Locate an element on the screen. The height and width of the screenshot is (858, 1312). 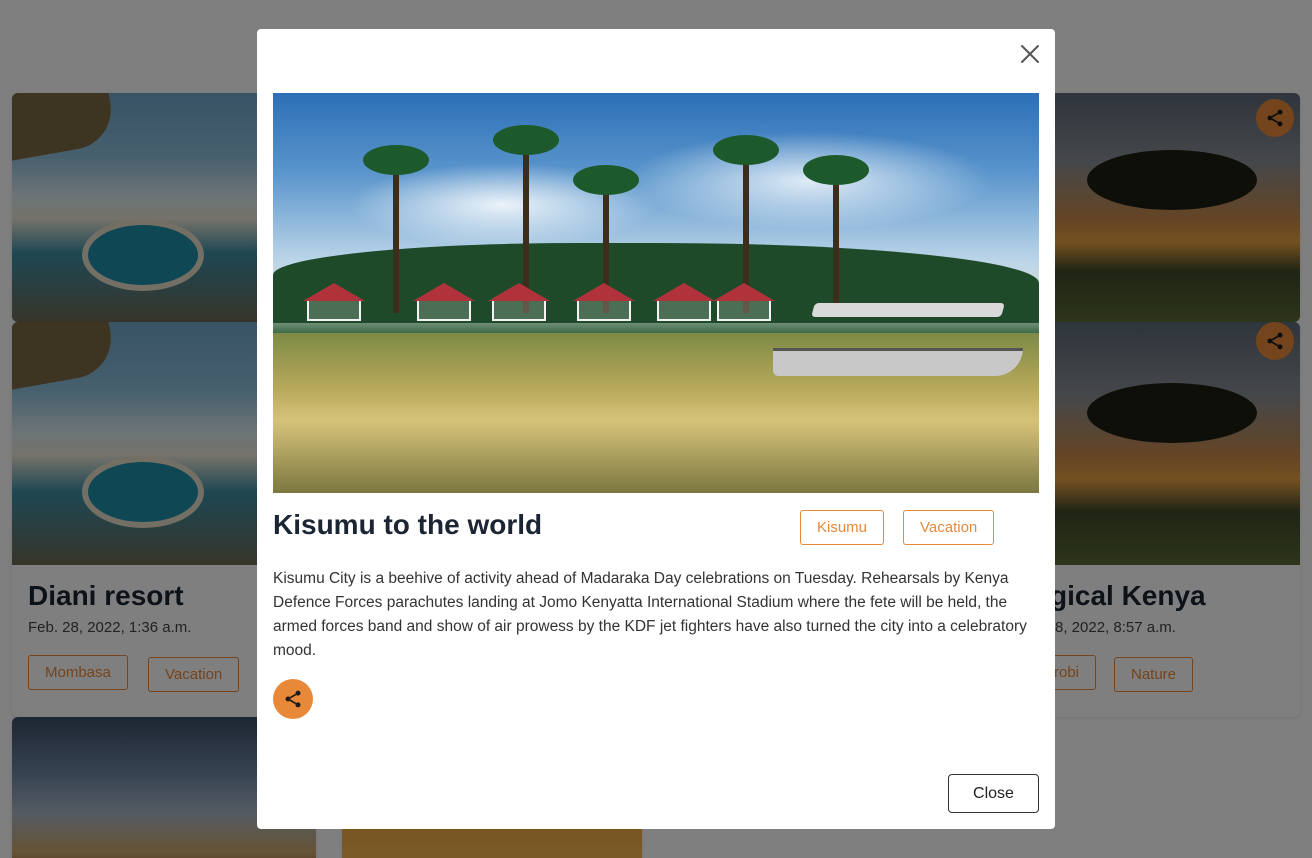
modal-close-x-button is located at coordinates (1030, 54).